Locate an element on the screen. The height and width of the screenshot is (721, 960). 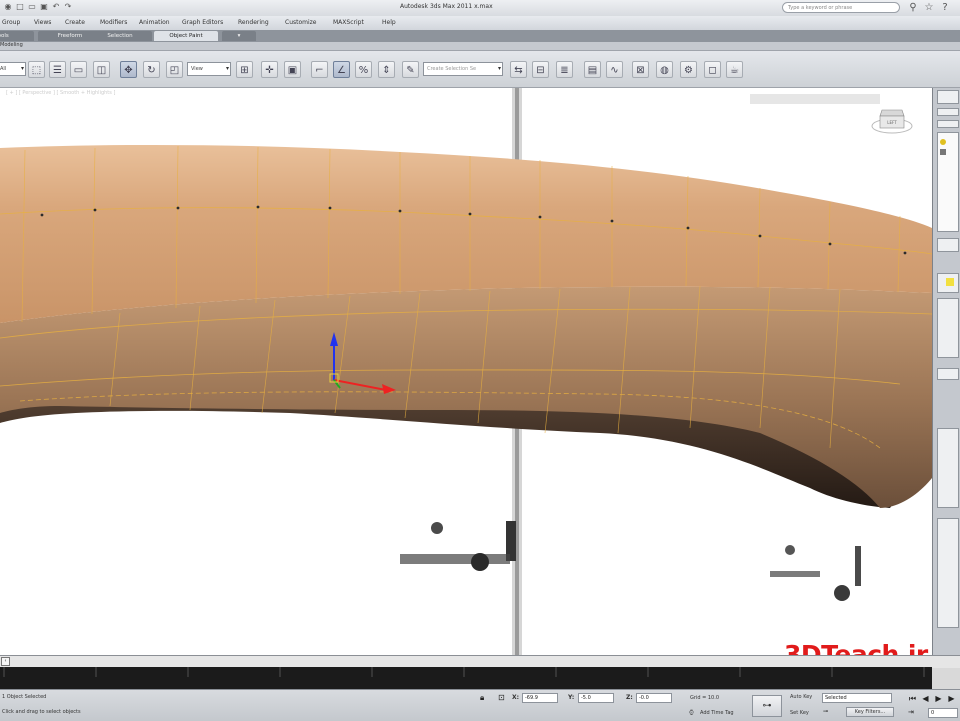
schematic-view-icon: ⊠ is located at coordinates (640, 69).